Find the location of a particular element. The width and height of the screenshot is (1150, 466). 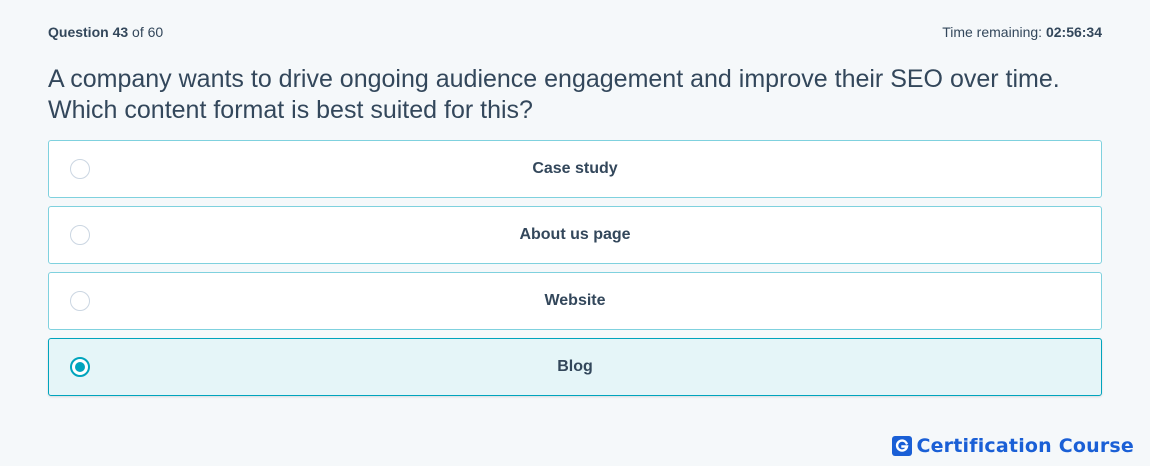

g-logo-icon is located at coordinates (902, 446).